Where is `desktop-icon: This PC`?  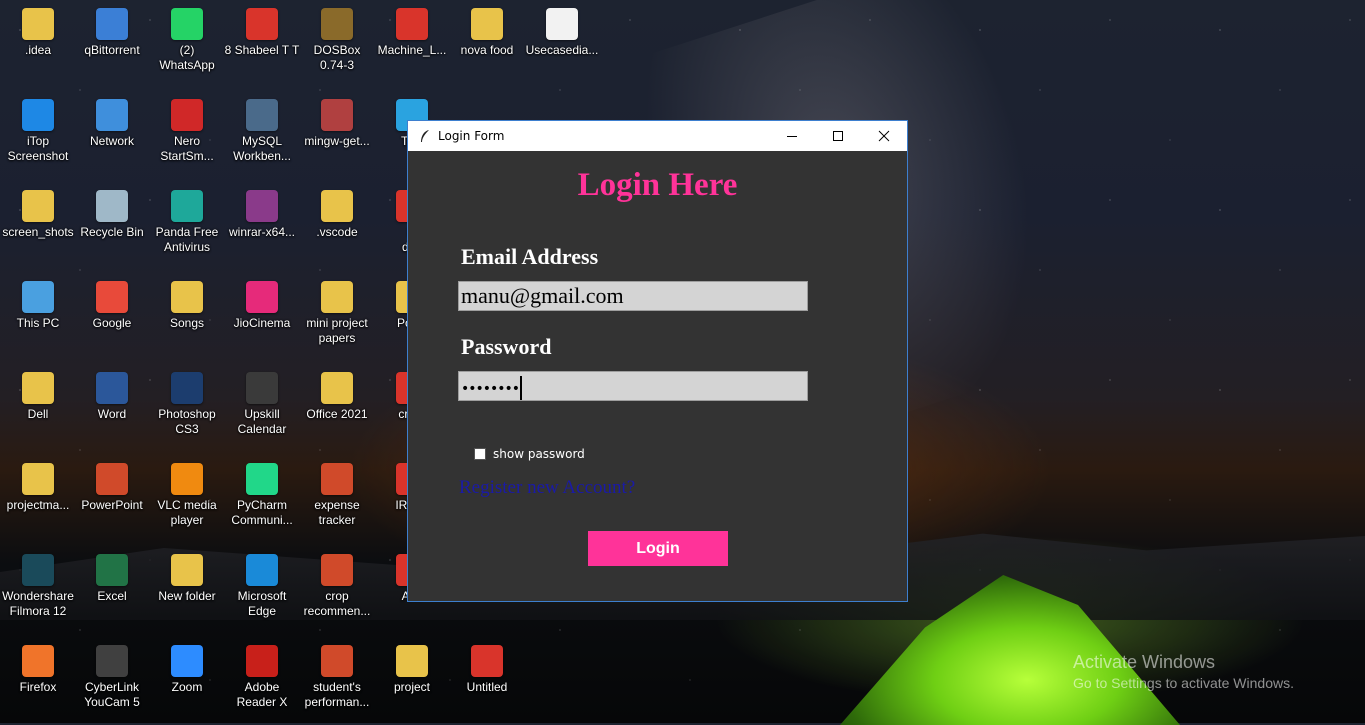 desktop-icon: This PC is located at coordinates (38, 306).